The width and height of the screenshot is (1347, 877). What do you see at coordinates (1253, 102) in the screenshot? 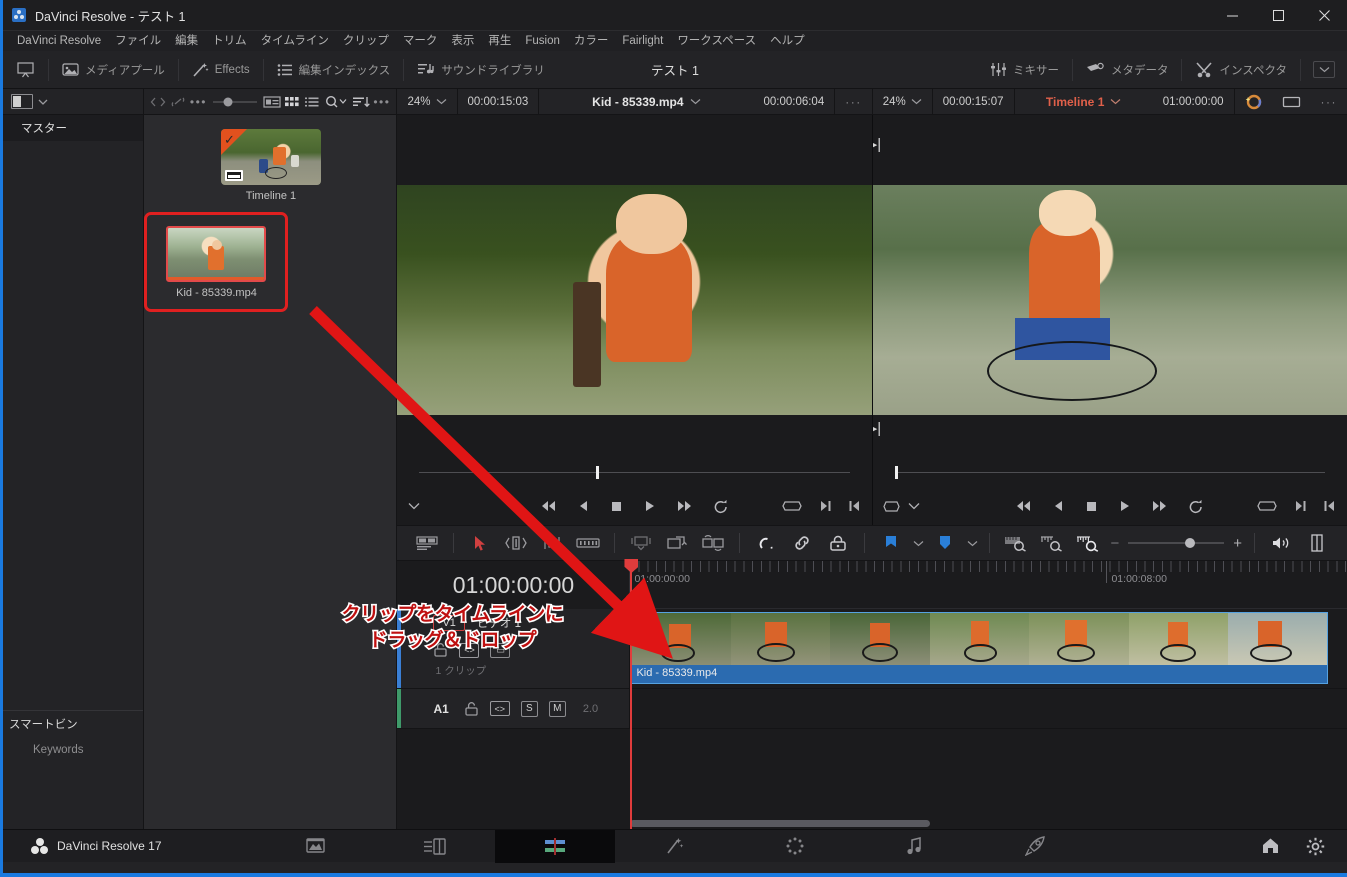
I see `color-wheel-button` at bounding box center [1253, 102].